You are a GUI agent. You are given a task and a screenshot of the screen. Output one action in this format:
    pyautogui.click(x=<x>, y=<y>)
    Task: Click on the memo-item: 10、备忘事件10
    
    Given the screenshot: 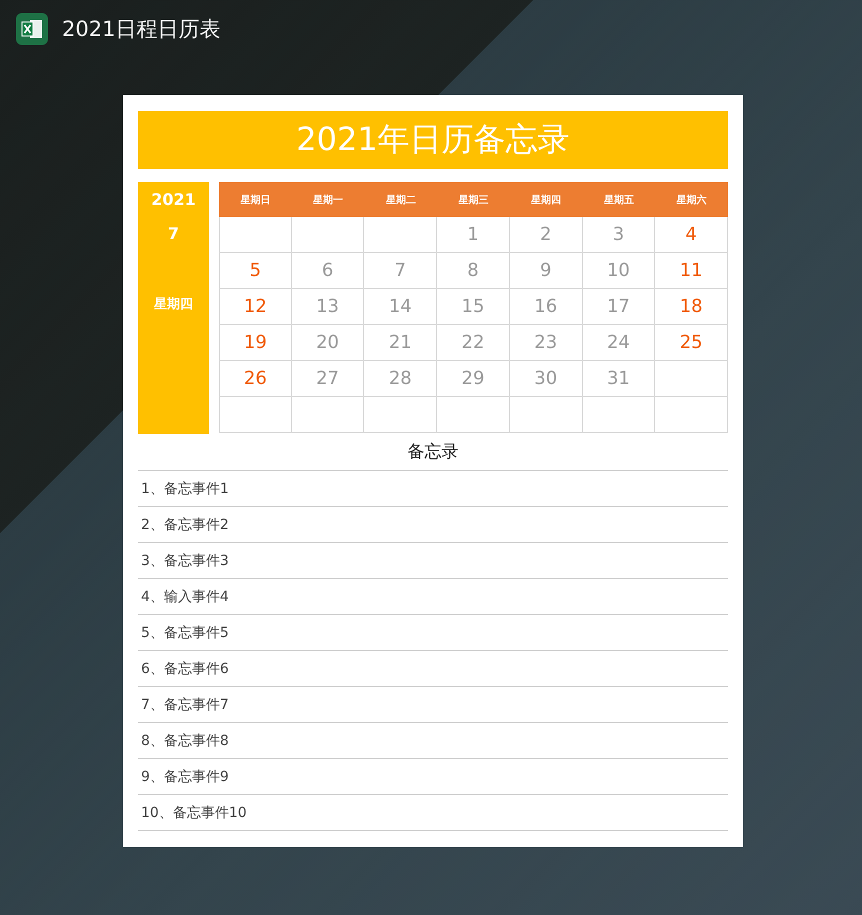 What is the action you would take?
    pyautogui.click(x=433, y=813)
    